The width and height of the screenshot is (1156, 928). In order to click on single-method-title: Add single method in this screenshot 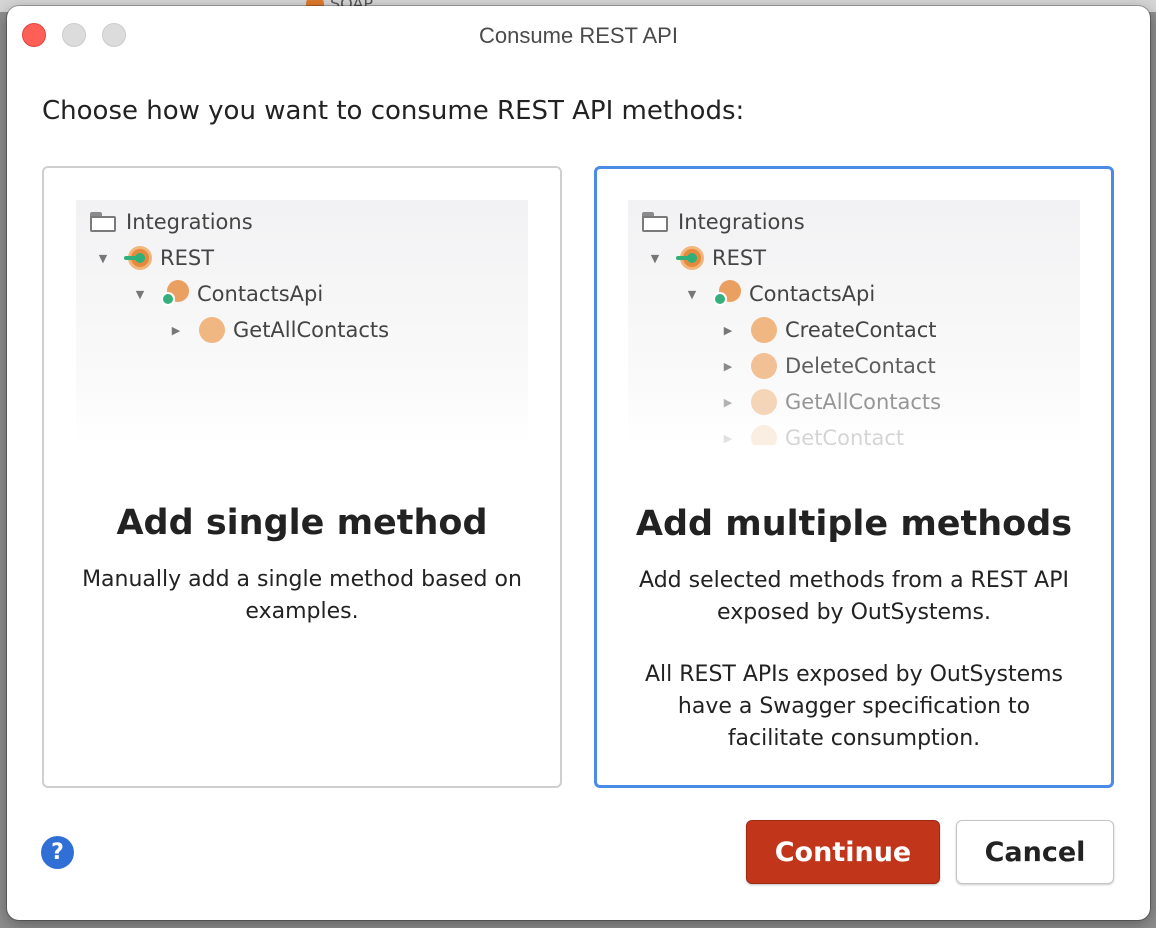, I will do `click(302, 523)`.